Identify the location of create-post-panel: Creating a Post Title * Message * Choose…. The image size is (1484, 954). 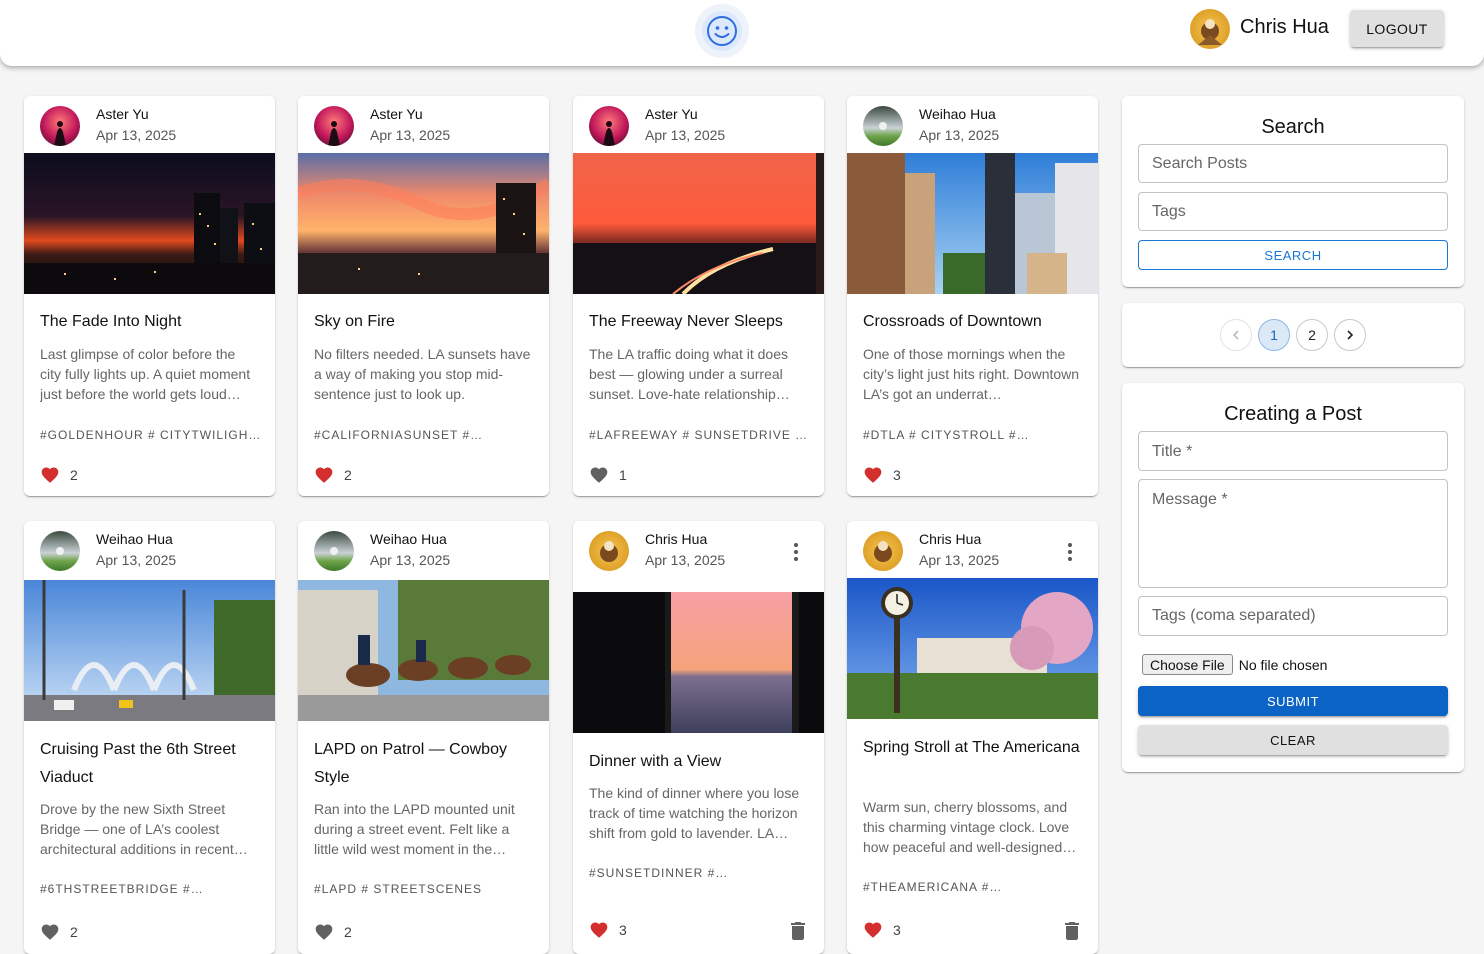
(1293, 577).